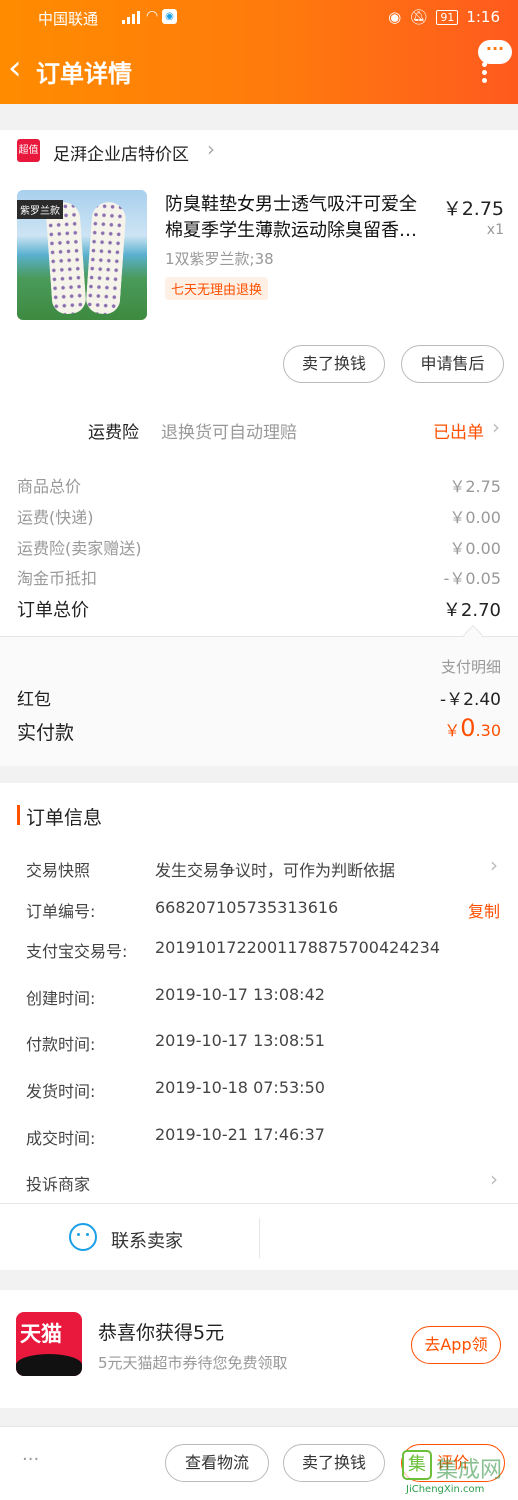 This screenshot has height=1500, width=518. Describe the element at coordinates (240, 994) in the screenshot. I see `created-value: 2019-10-17 13:08:42` at that location.